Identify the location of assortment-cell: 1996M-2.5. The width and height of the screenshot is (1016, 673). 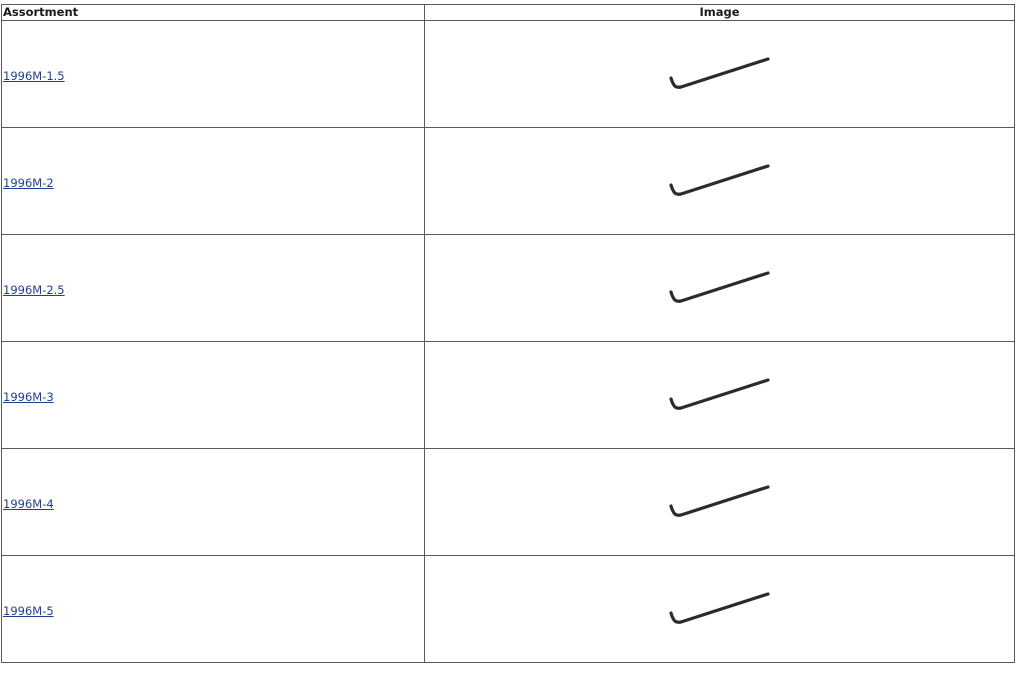
(213, 288).